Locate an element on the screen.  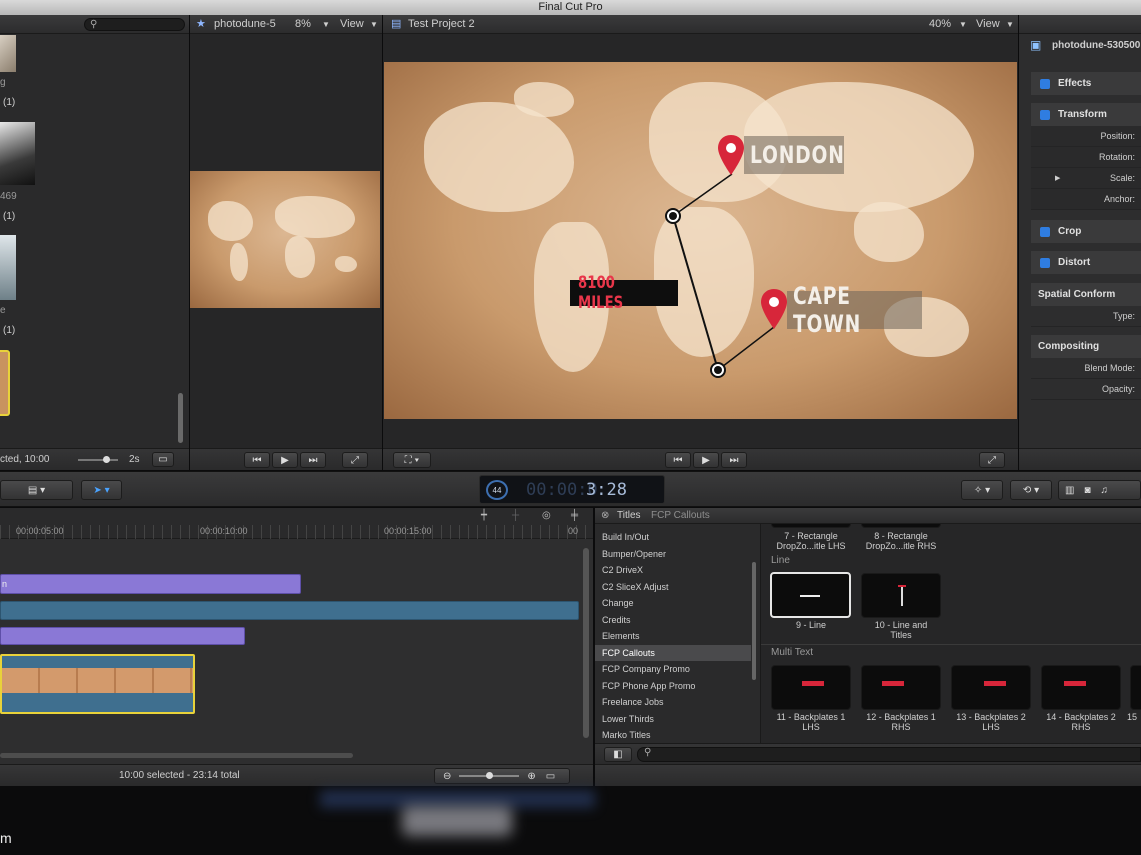
rotation-prop: Rotation: is located at coordinates (1086, 157).